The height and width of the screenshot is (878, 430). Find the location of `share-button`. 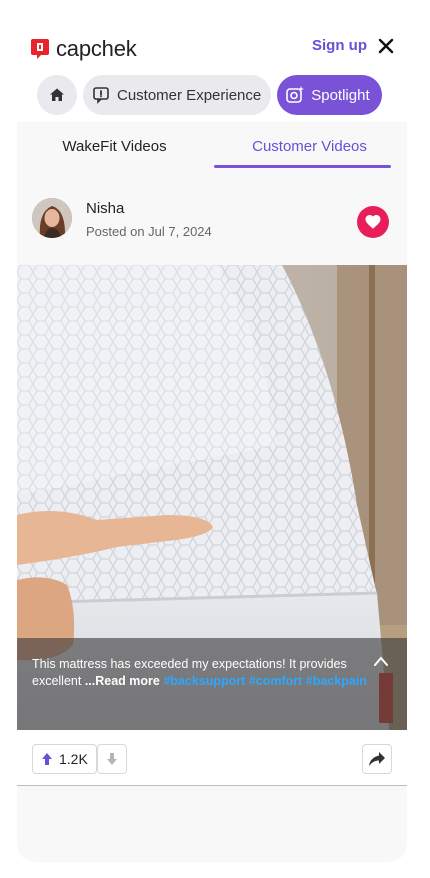

share-button is located at coordinates (377, 759).